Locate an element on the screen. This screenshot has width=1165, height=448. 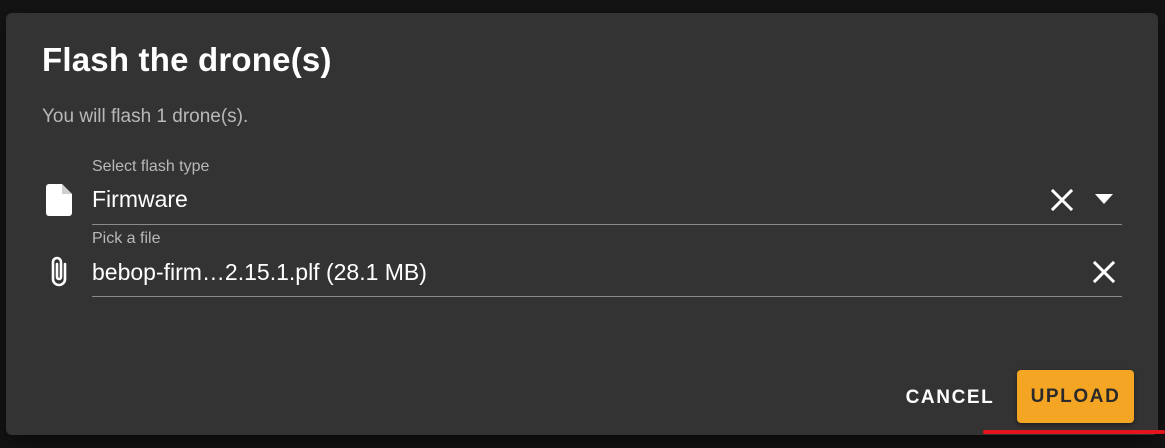
dialog-title: Flash the drone(s) is located at coordinates (187, 59).